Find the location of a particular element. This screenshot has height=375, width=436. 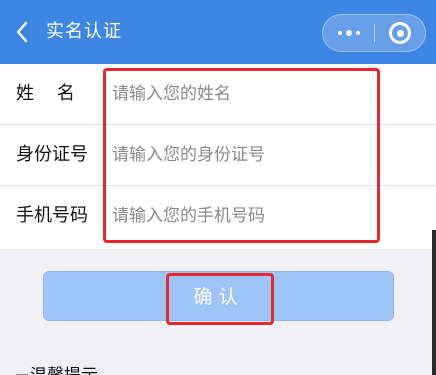

target-circle-icon is located at coordinates (400, 33).